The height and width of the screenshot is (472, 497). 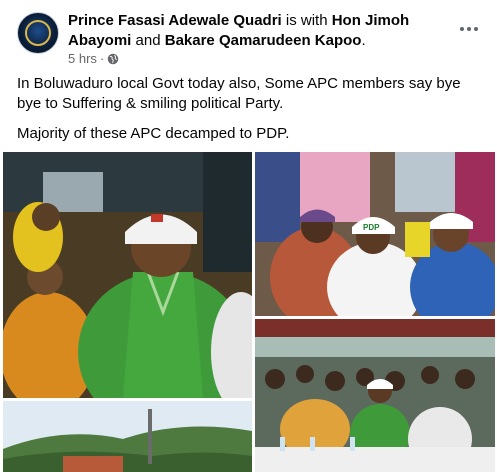 What do you see at coordinates (371, 227) in the screenshot?
I see `cap-logo-text: PDP` at bounding box center [371, 227].